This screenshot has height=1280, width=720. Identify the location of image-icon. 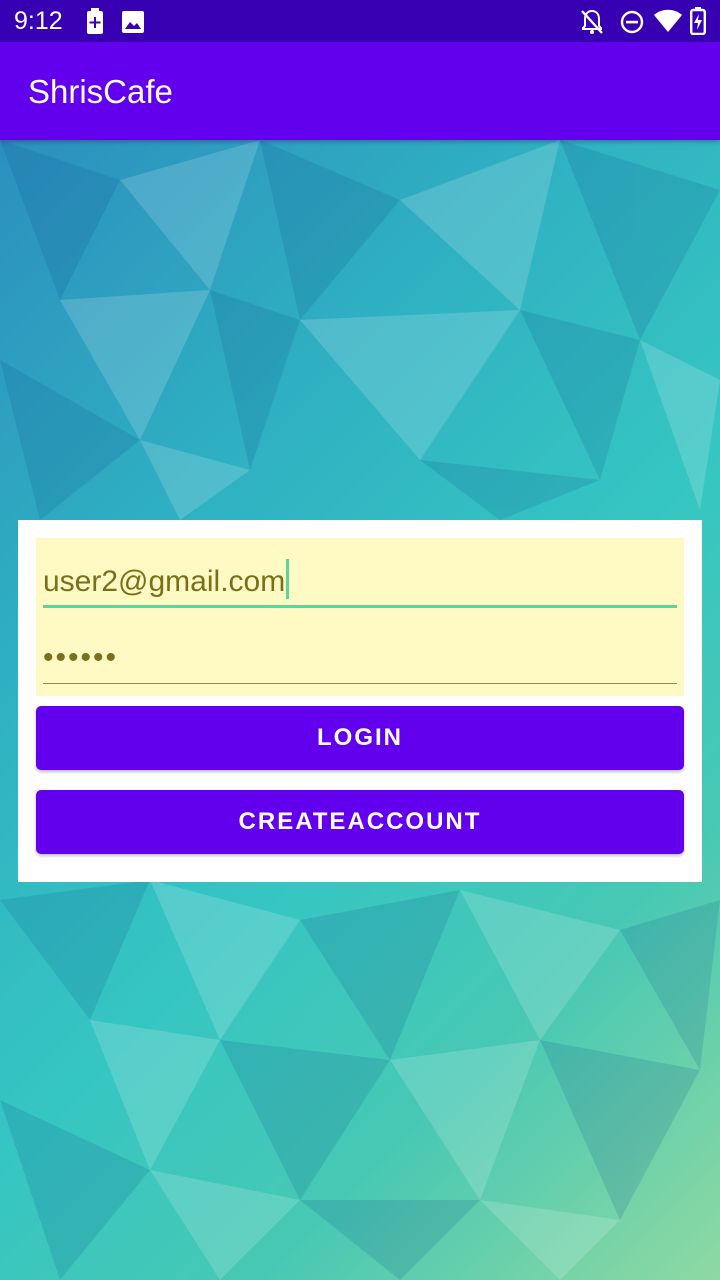
(133, 24).